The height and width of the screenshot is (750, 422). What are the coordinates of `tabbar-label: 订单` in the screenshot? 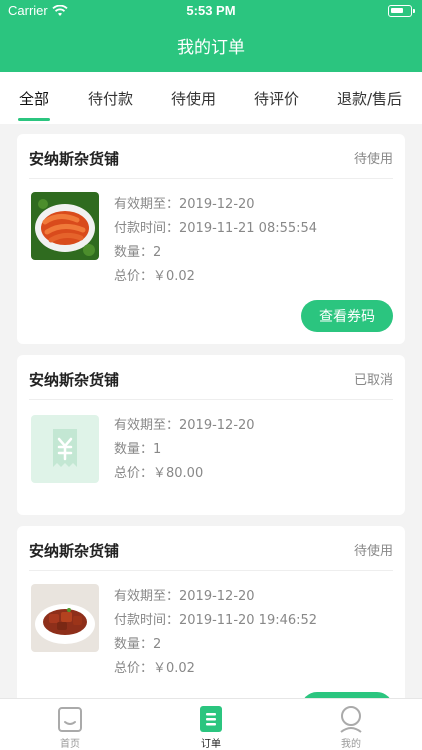 It's located at (211, 744).